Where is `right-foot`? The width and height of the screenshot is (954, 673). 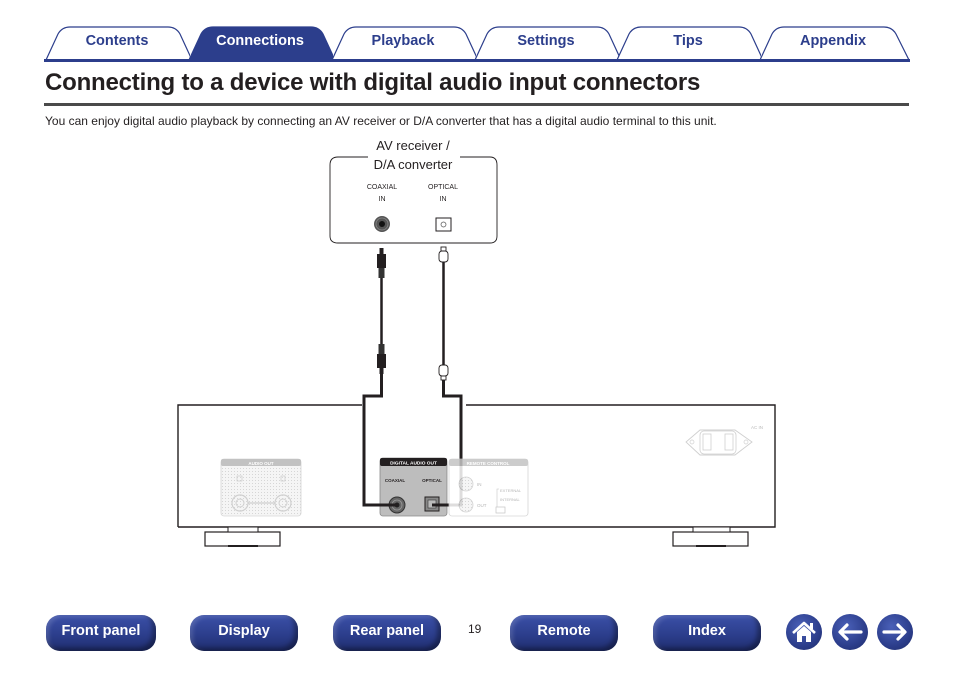 right-foot is located at coordinates (710, 539).